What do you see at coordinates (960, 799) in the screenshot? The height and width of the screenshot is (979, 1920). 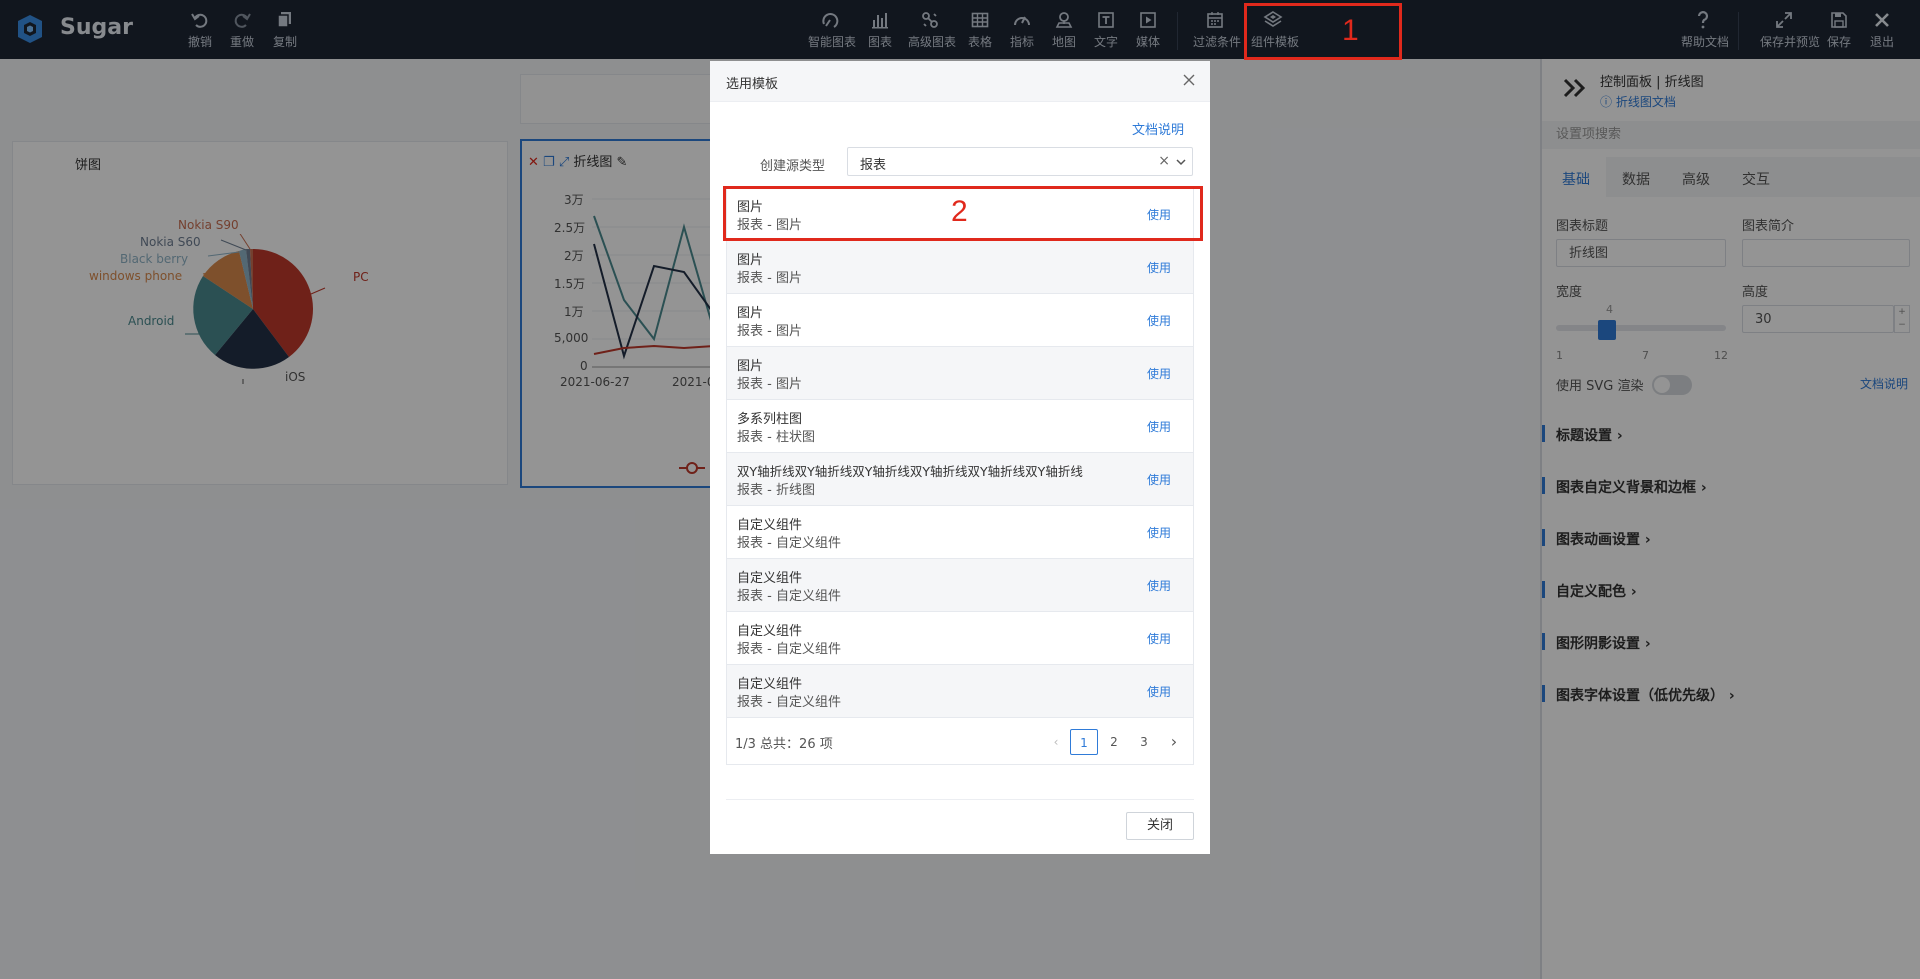 I see `modal-footer-divider` at bounding box center [960, 799].